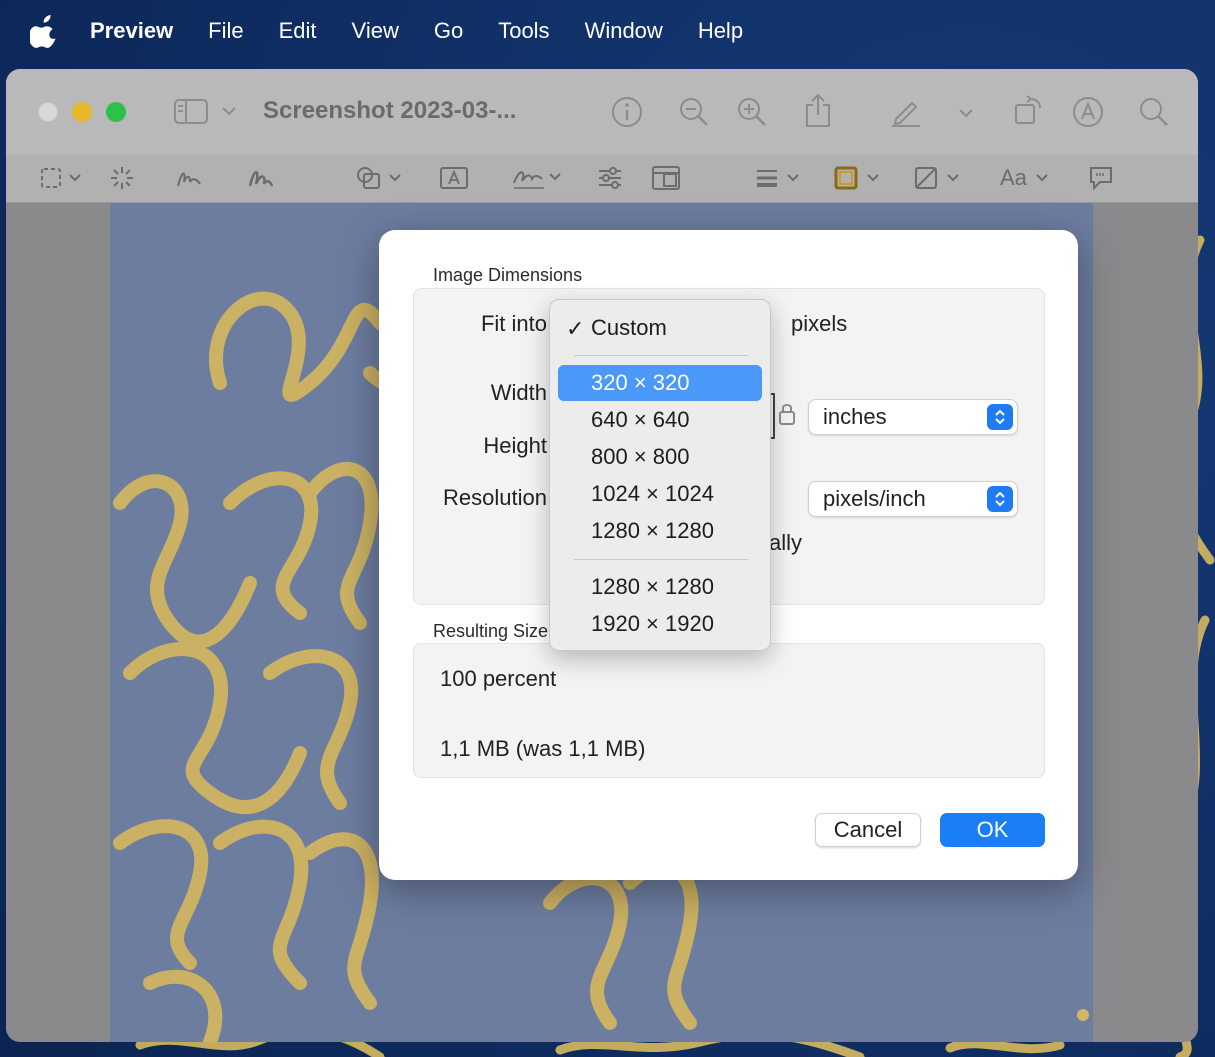 This screenshot has height=1057, width=1215. I want to click on dropdown-item-1920: 1920 × 1920, so click(660, 624).